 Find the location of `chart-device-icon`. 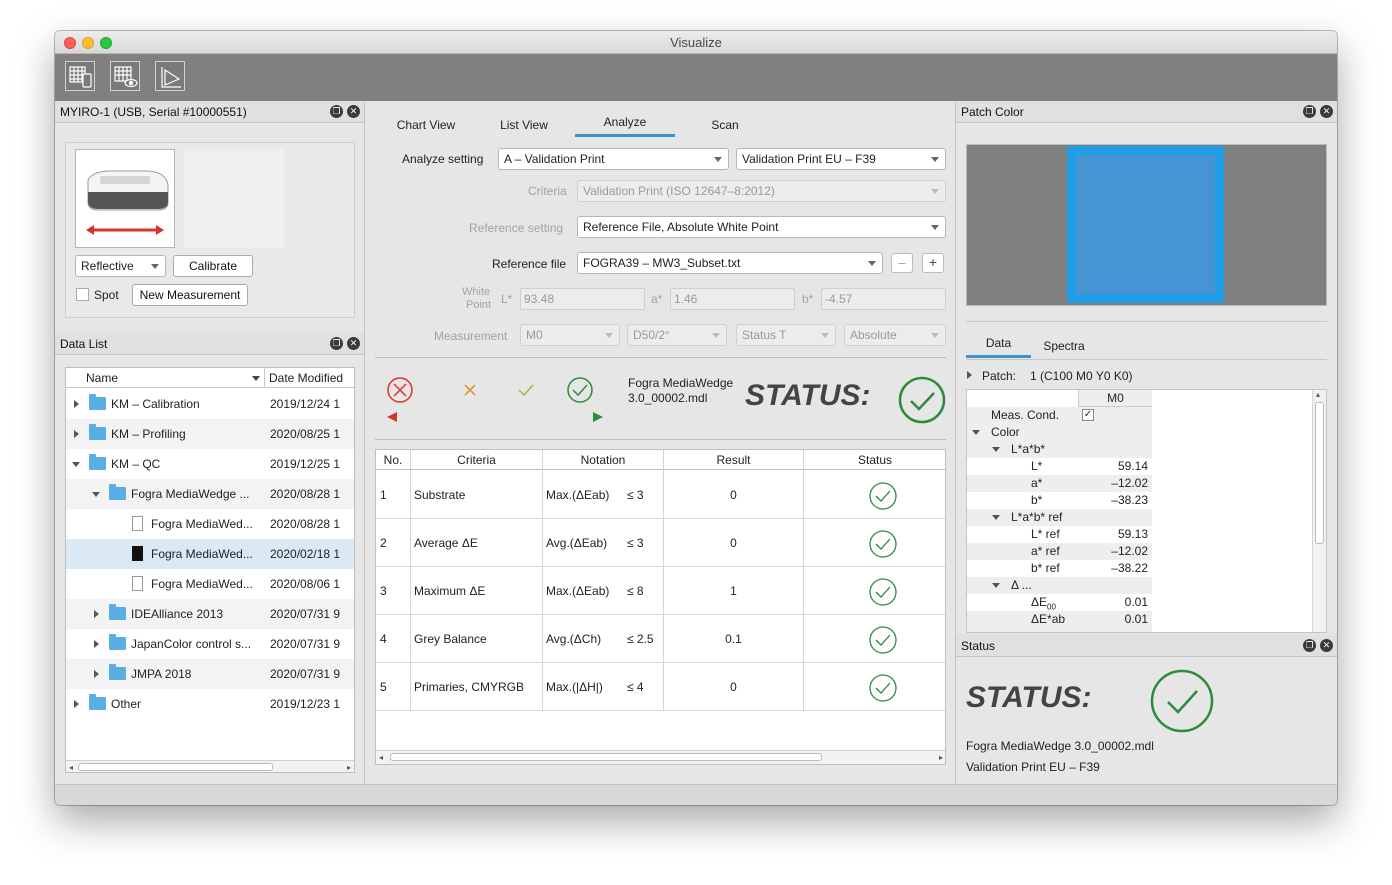

chart-device-icon is located at coordinates (80, 77).